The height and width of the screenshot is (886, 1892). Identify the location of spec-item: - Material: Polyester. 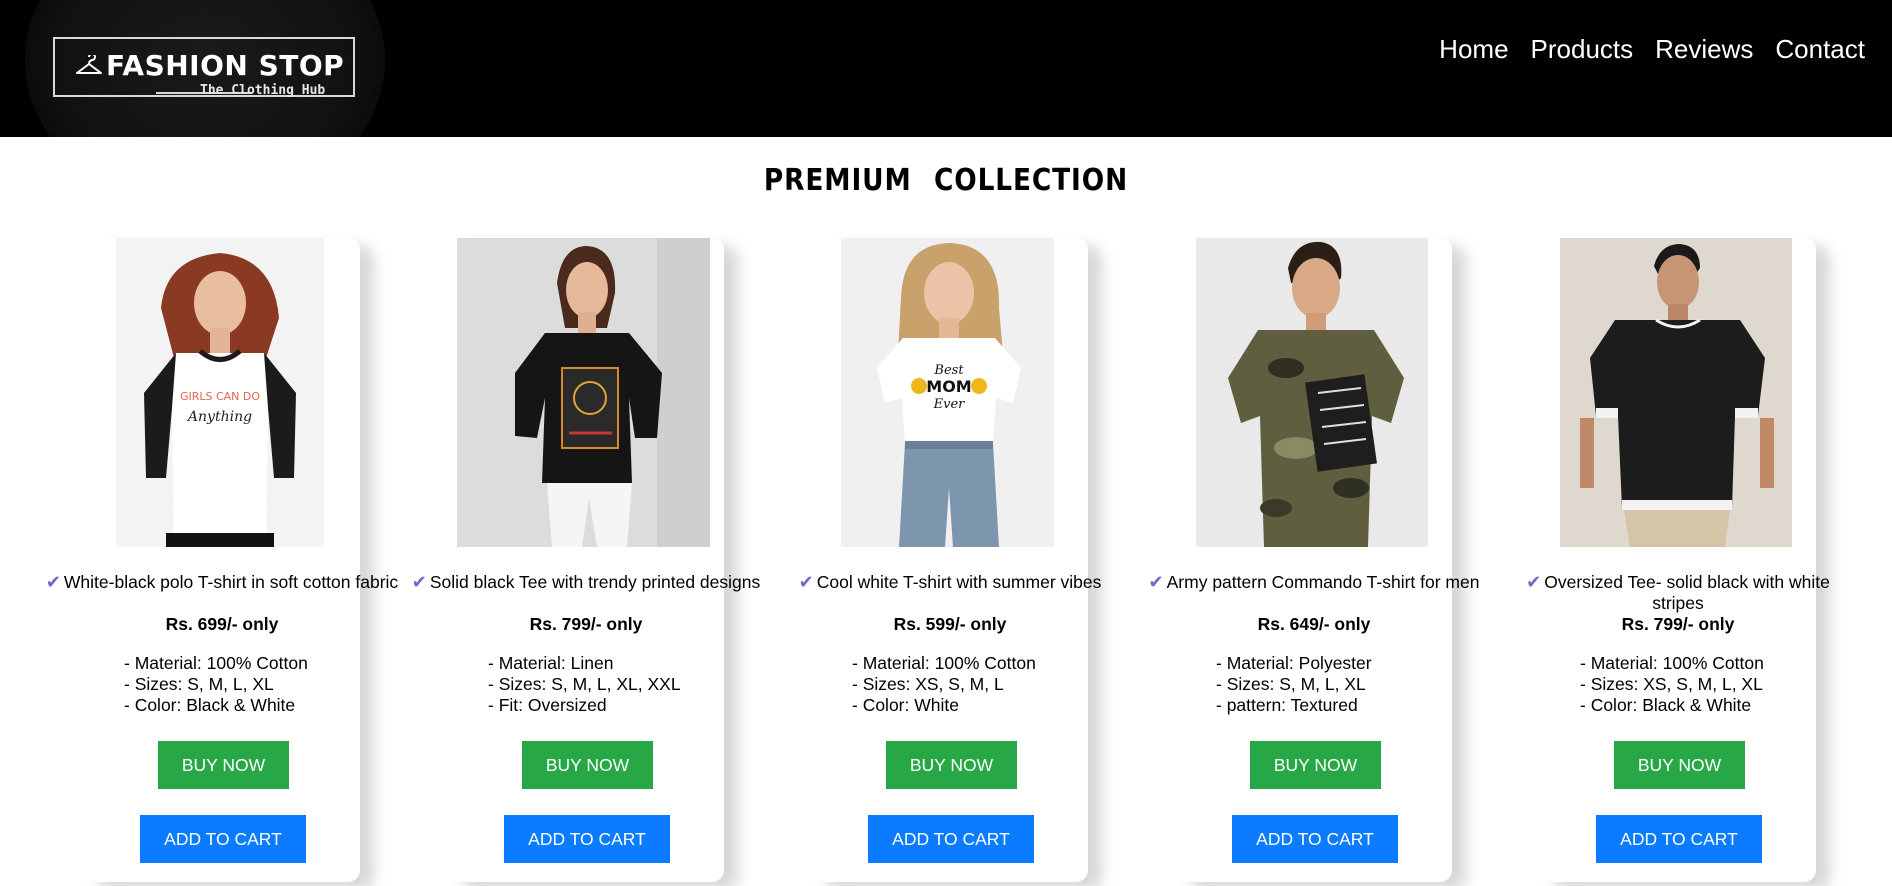
(1294, 663).